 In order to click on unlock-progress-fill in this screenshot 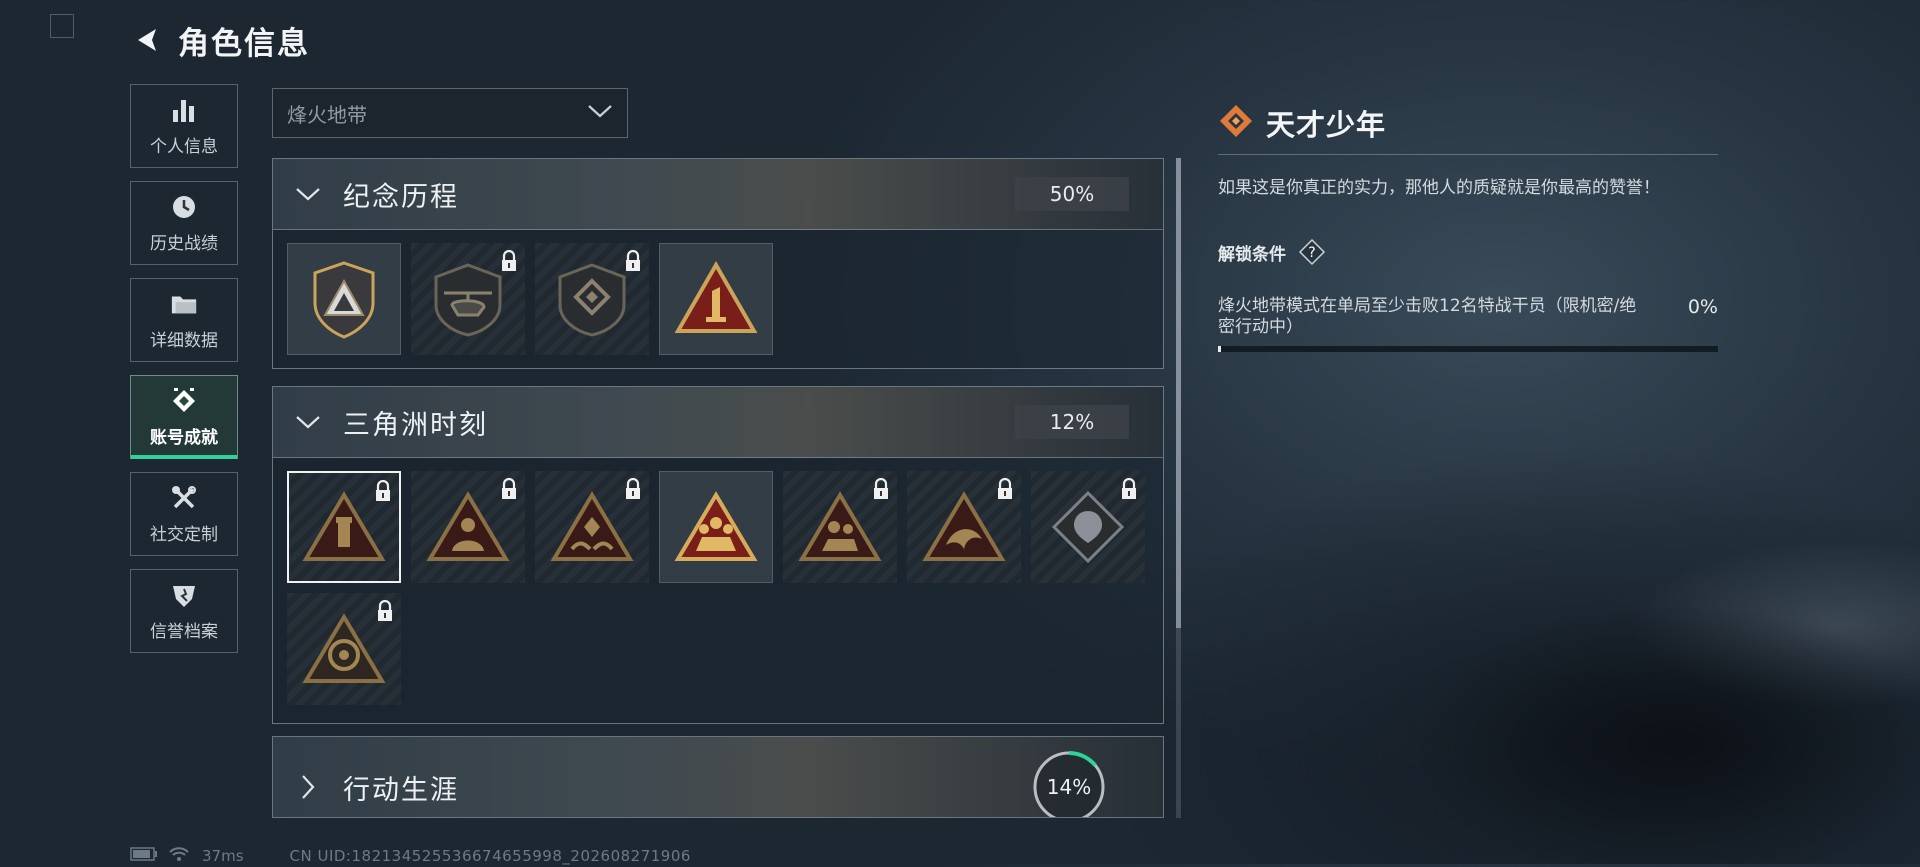, I will do `click(1219, 349)`.